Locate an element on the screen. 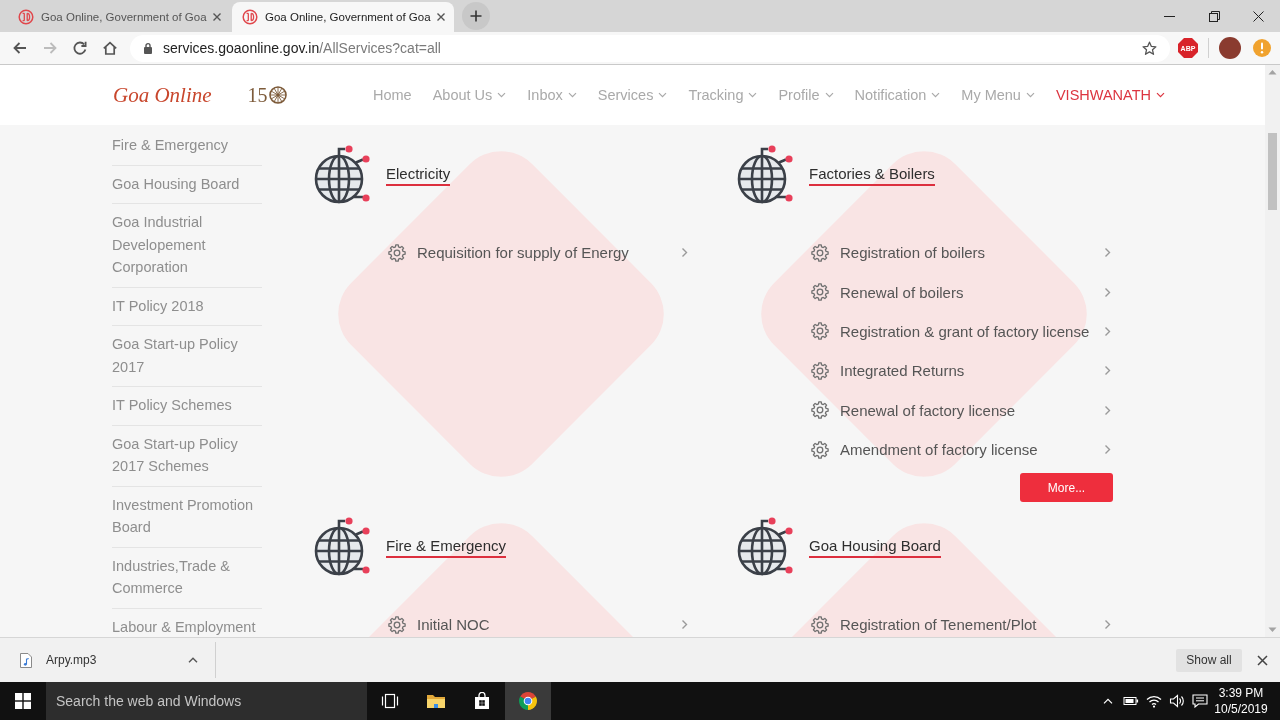  battery-icon is located at coordinates (1130, 701).